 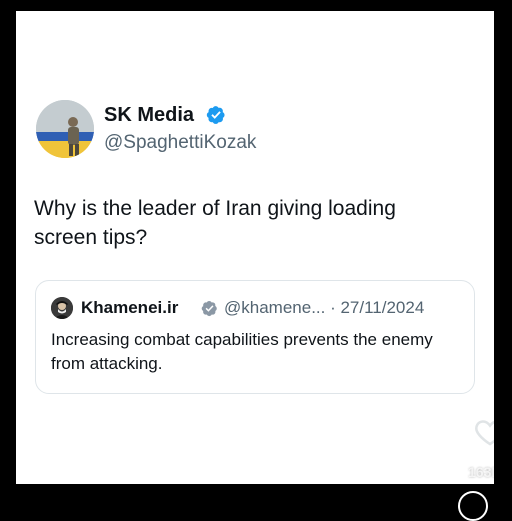 What do you see at coordinates (129, 308) in the screenshot?
I see `quoted-author-name: Khamenei.ir` at bounding box center [129, 308].